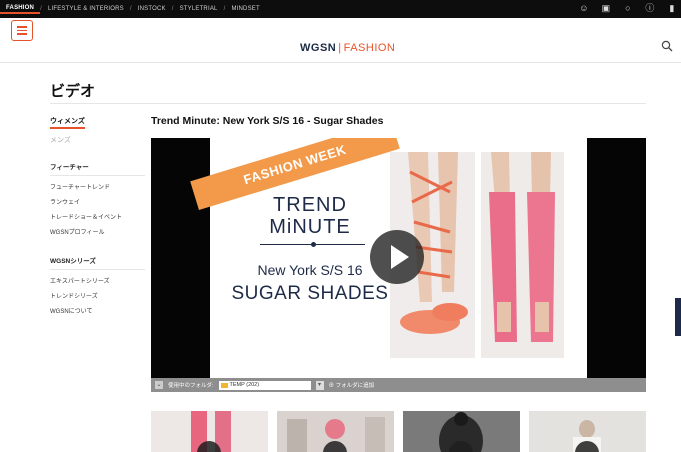 This screenshot has width=681, height=452. Describe the element at coordinates (584, 8) in the screenshot. I see `user-icon: ☺` at that location.